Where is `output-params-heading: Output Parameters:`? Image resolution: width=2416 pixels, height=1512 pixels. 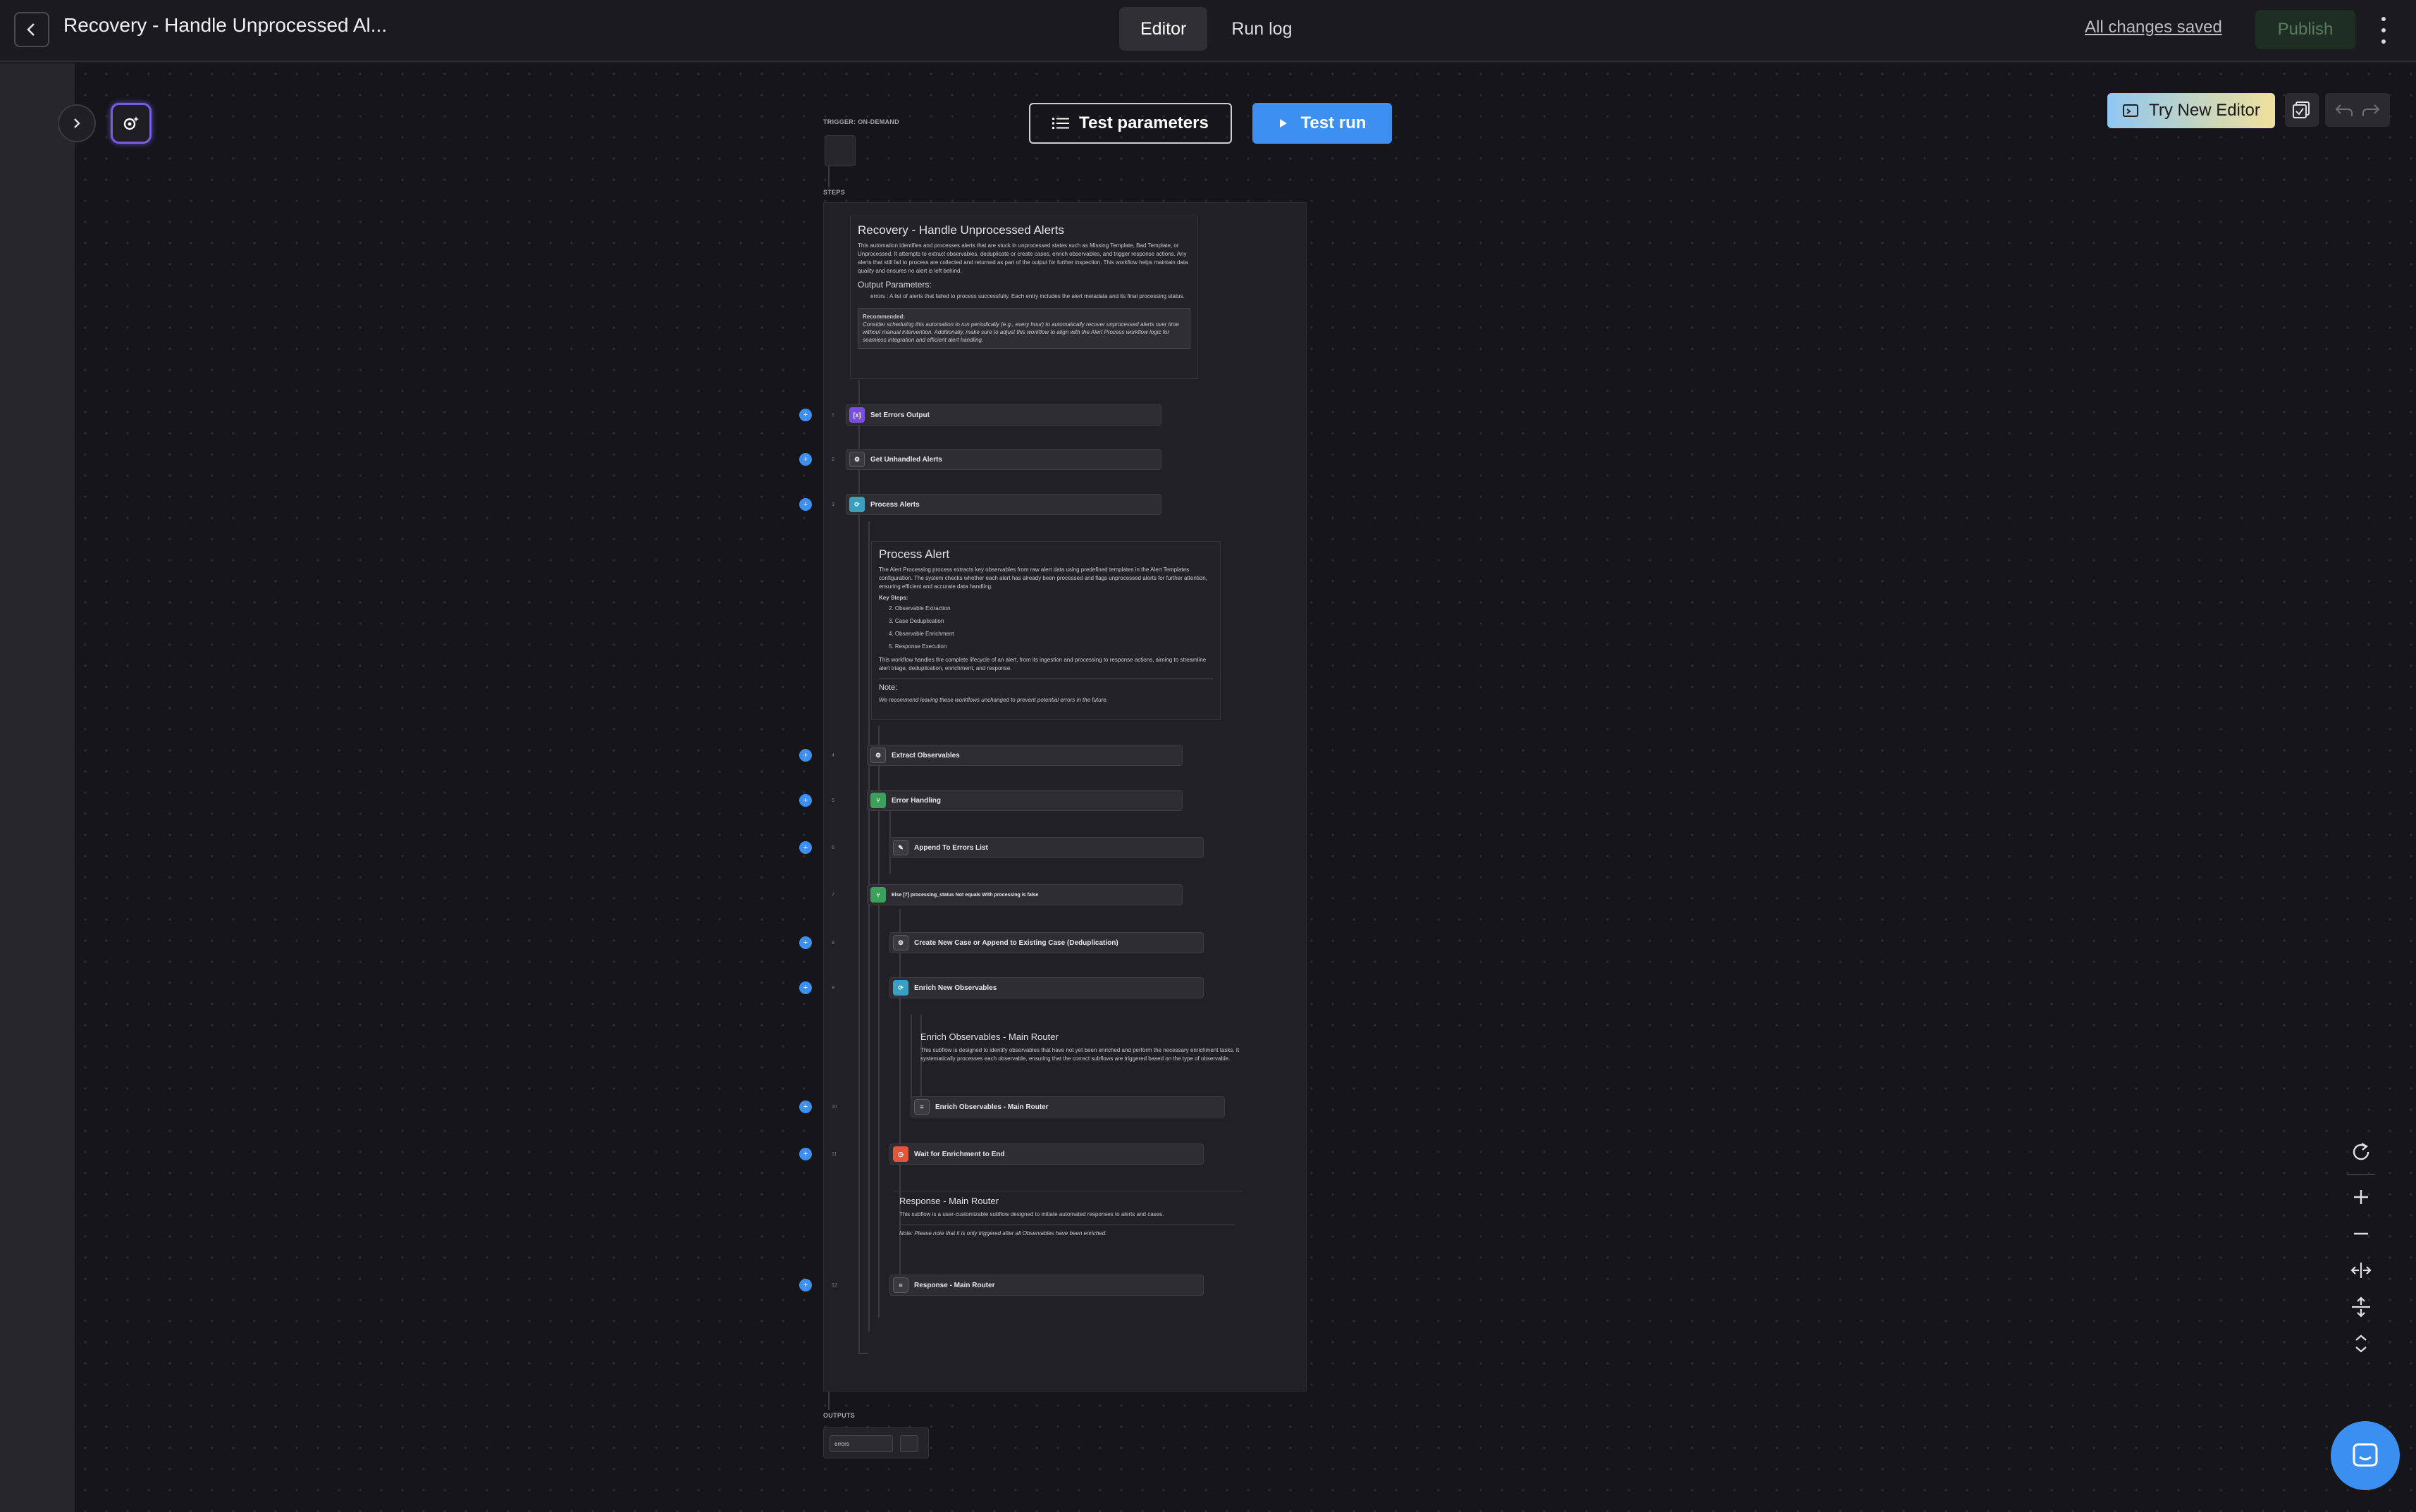
output-params-heading: Output Parameters: is located at coordinates (895, 285).